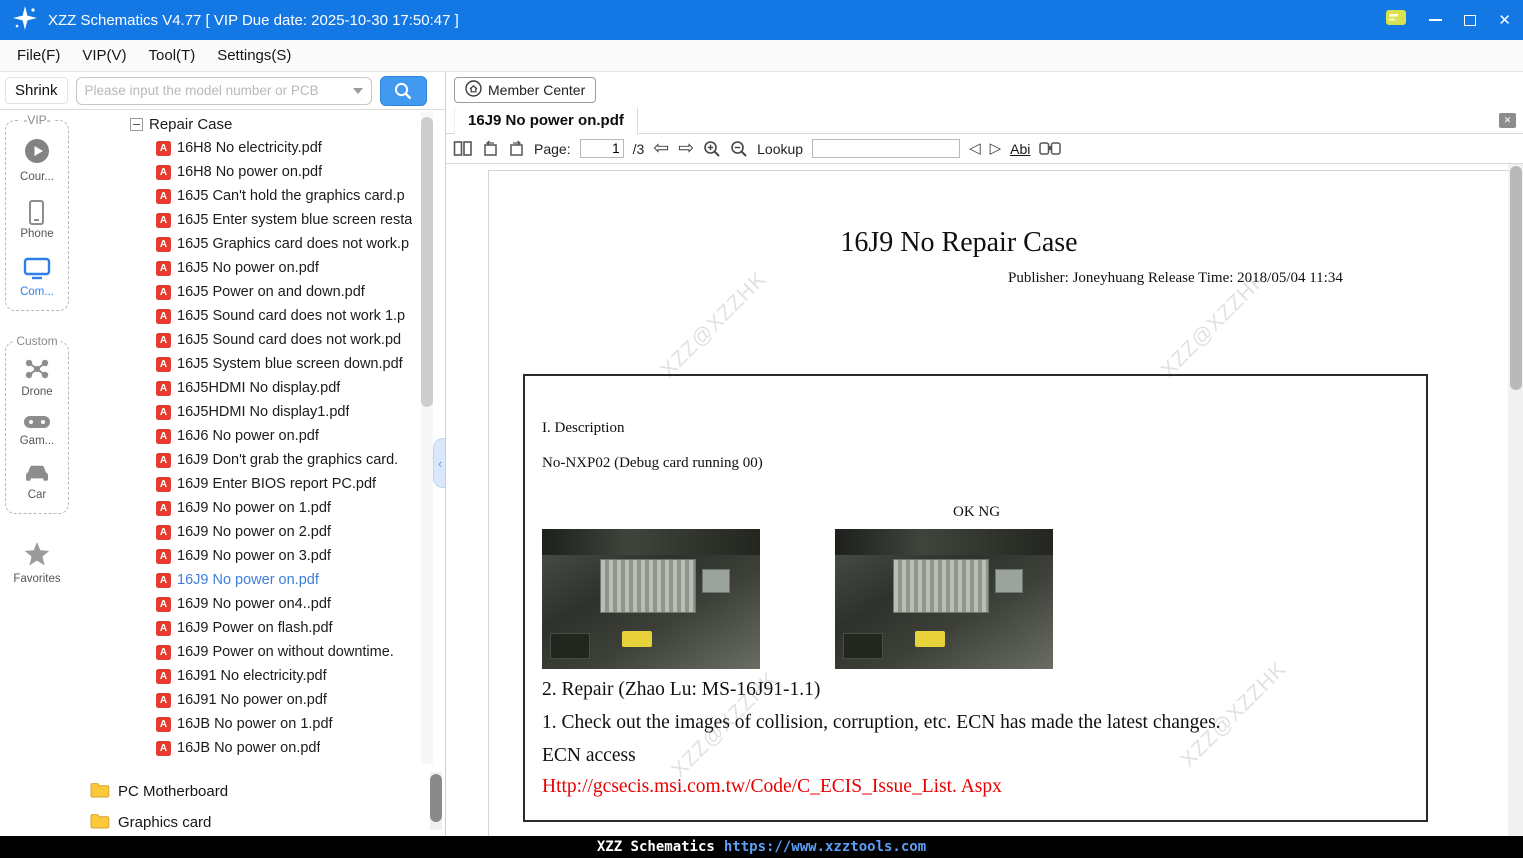  What do you see at coordinates (996, 148) in the screenshot?
I see `find-next-icon: ▷` at bounding box center [996, 148].